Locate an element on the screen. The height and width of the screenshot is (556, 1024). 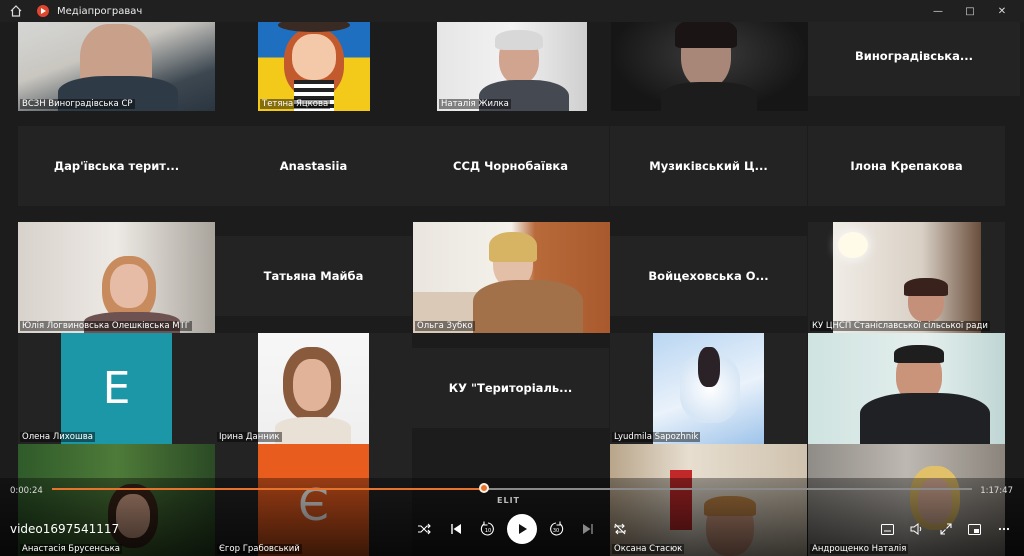
participant-tile: Ольга Зубко is located at coordinates (511, 277).